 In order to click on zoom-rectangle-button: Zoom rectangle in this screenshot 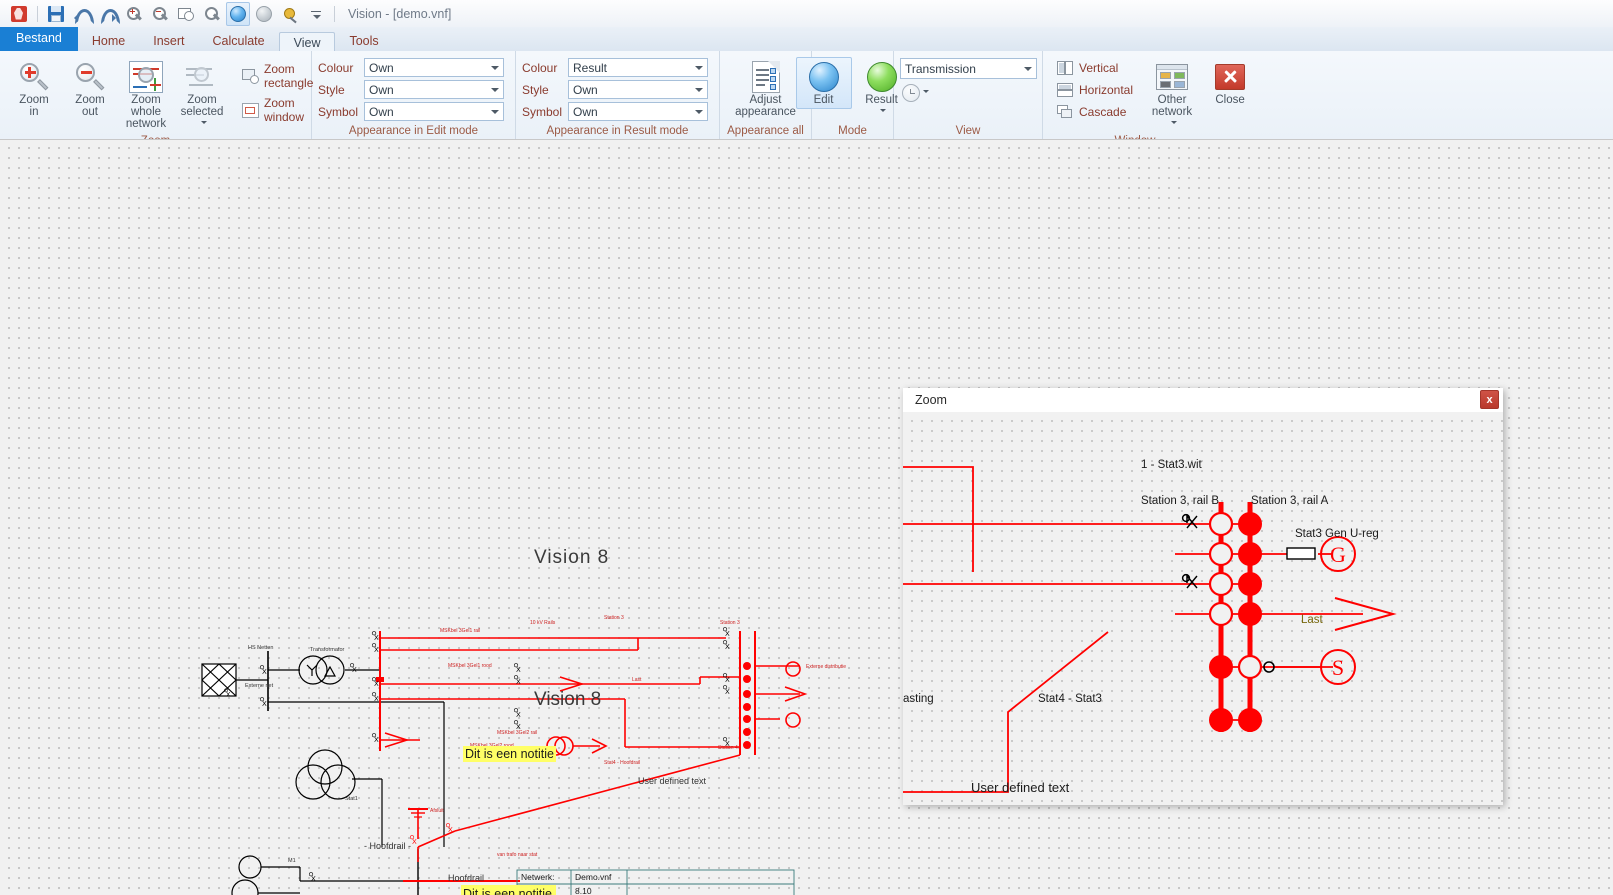, I will do `click(277, 76)`.